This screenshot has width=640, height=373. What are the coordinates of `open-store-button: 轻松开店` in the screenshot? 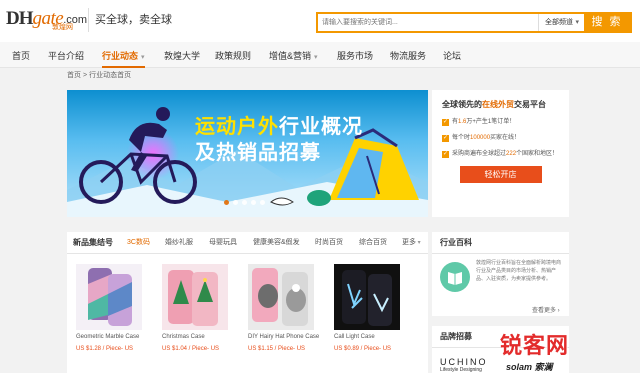 It's located at (500, 174).